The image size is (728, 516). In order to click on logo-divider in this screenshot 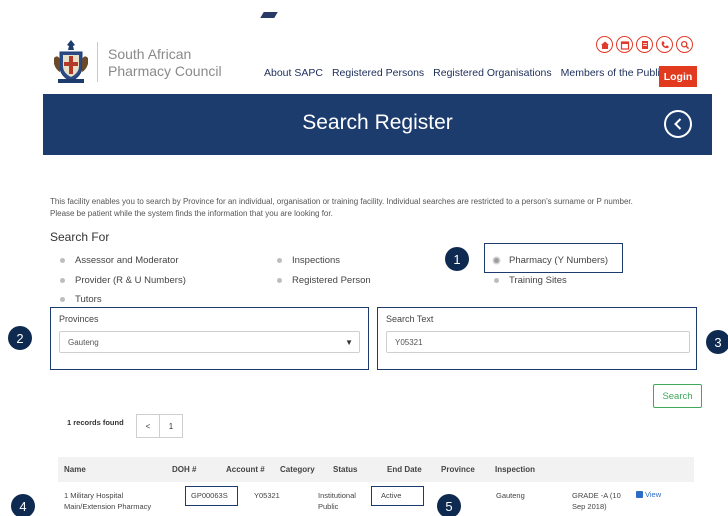, I will do `click(97, 62)`.